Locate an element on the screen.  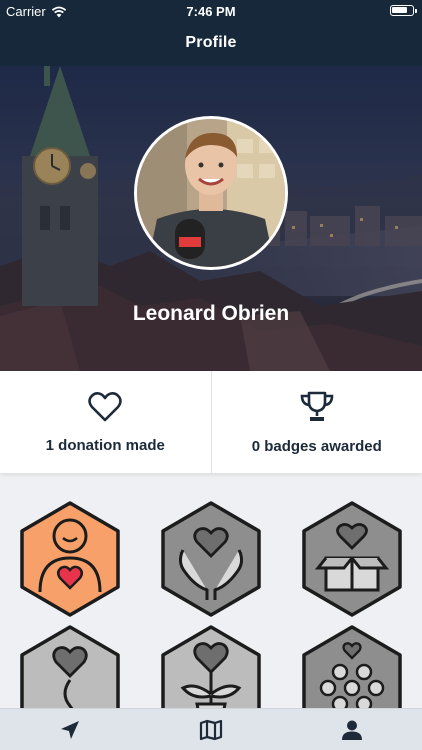
status-time: 7:46 PM is located at coordinates (211, 11).